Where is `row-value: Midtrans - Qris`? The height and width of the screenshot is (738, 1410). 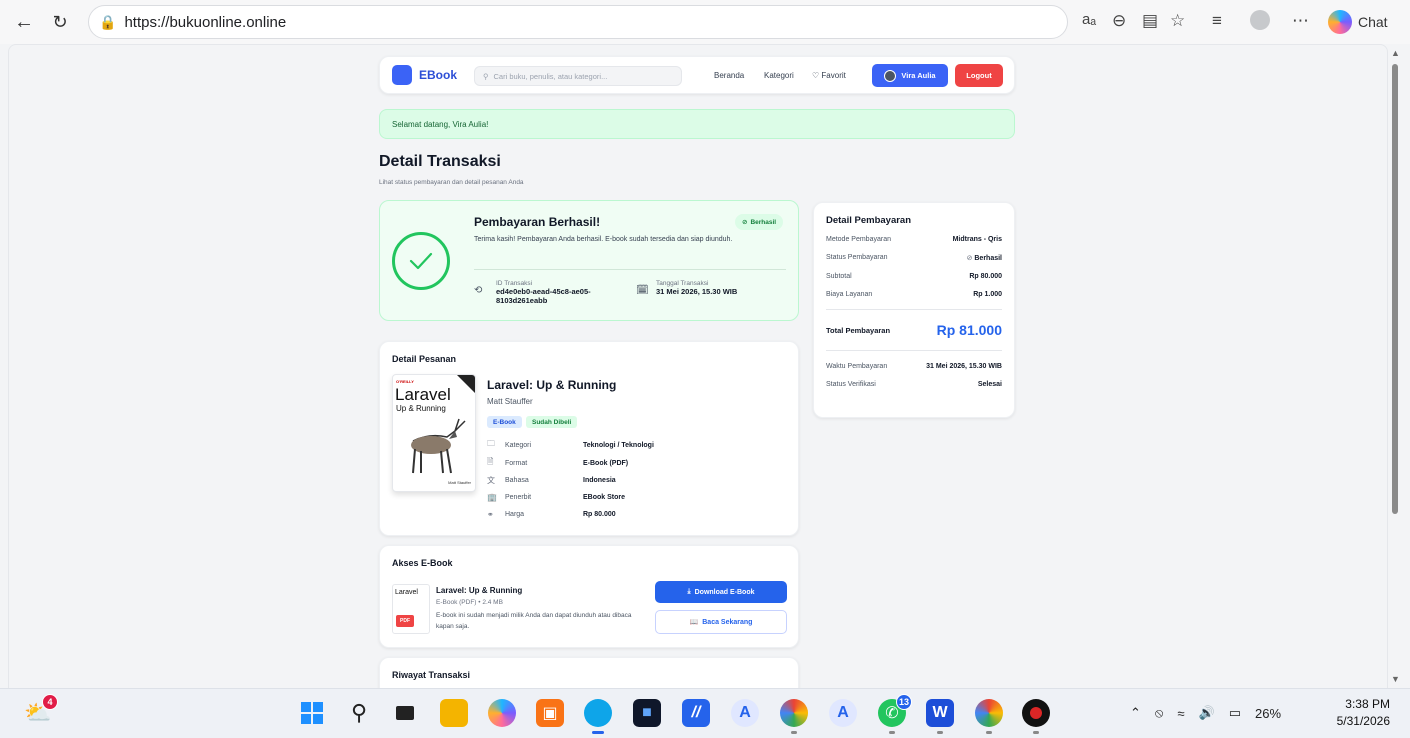 row-value: Midtrans - Qris is located at coordinates (977, 239).